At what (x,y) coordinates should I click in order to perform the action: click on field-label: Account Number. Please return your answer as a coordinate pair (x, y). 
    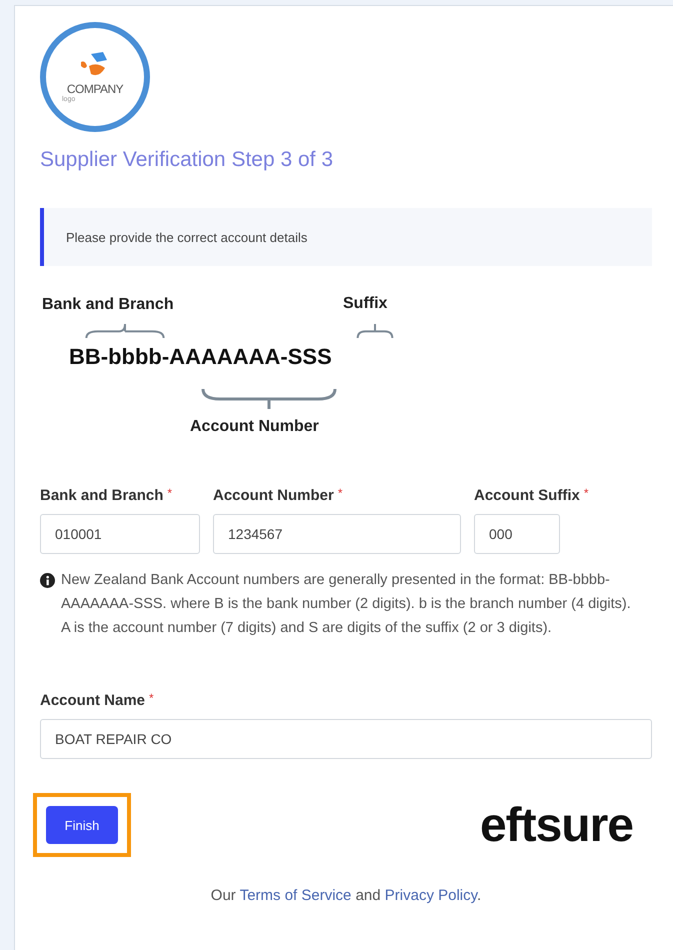
    Looking at the image, I should click on (273, 496).